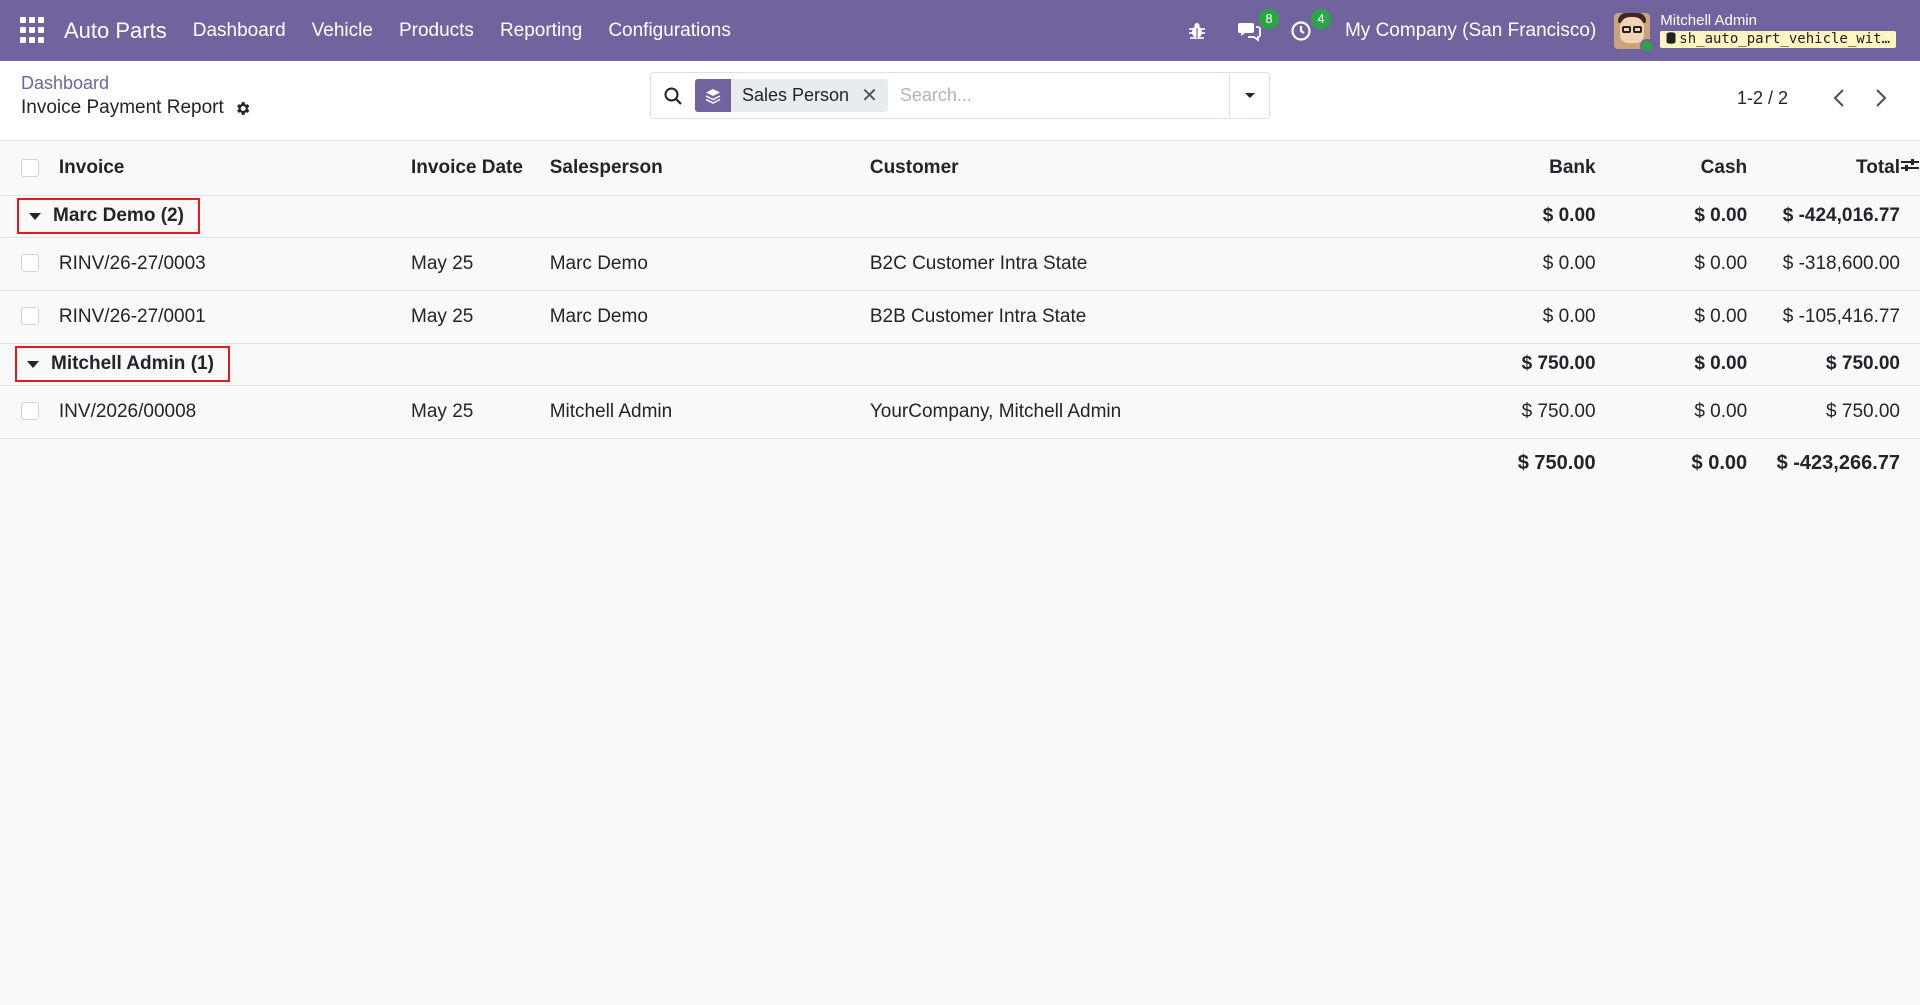 The width and height of the screenshot is (1920, 1005). I want to click on chevron-left-icon, so click(1838, 98).